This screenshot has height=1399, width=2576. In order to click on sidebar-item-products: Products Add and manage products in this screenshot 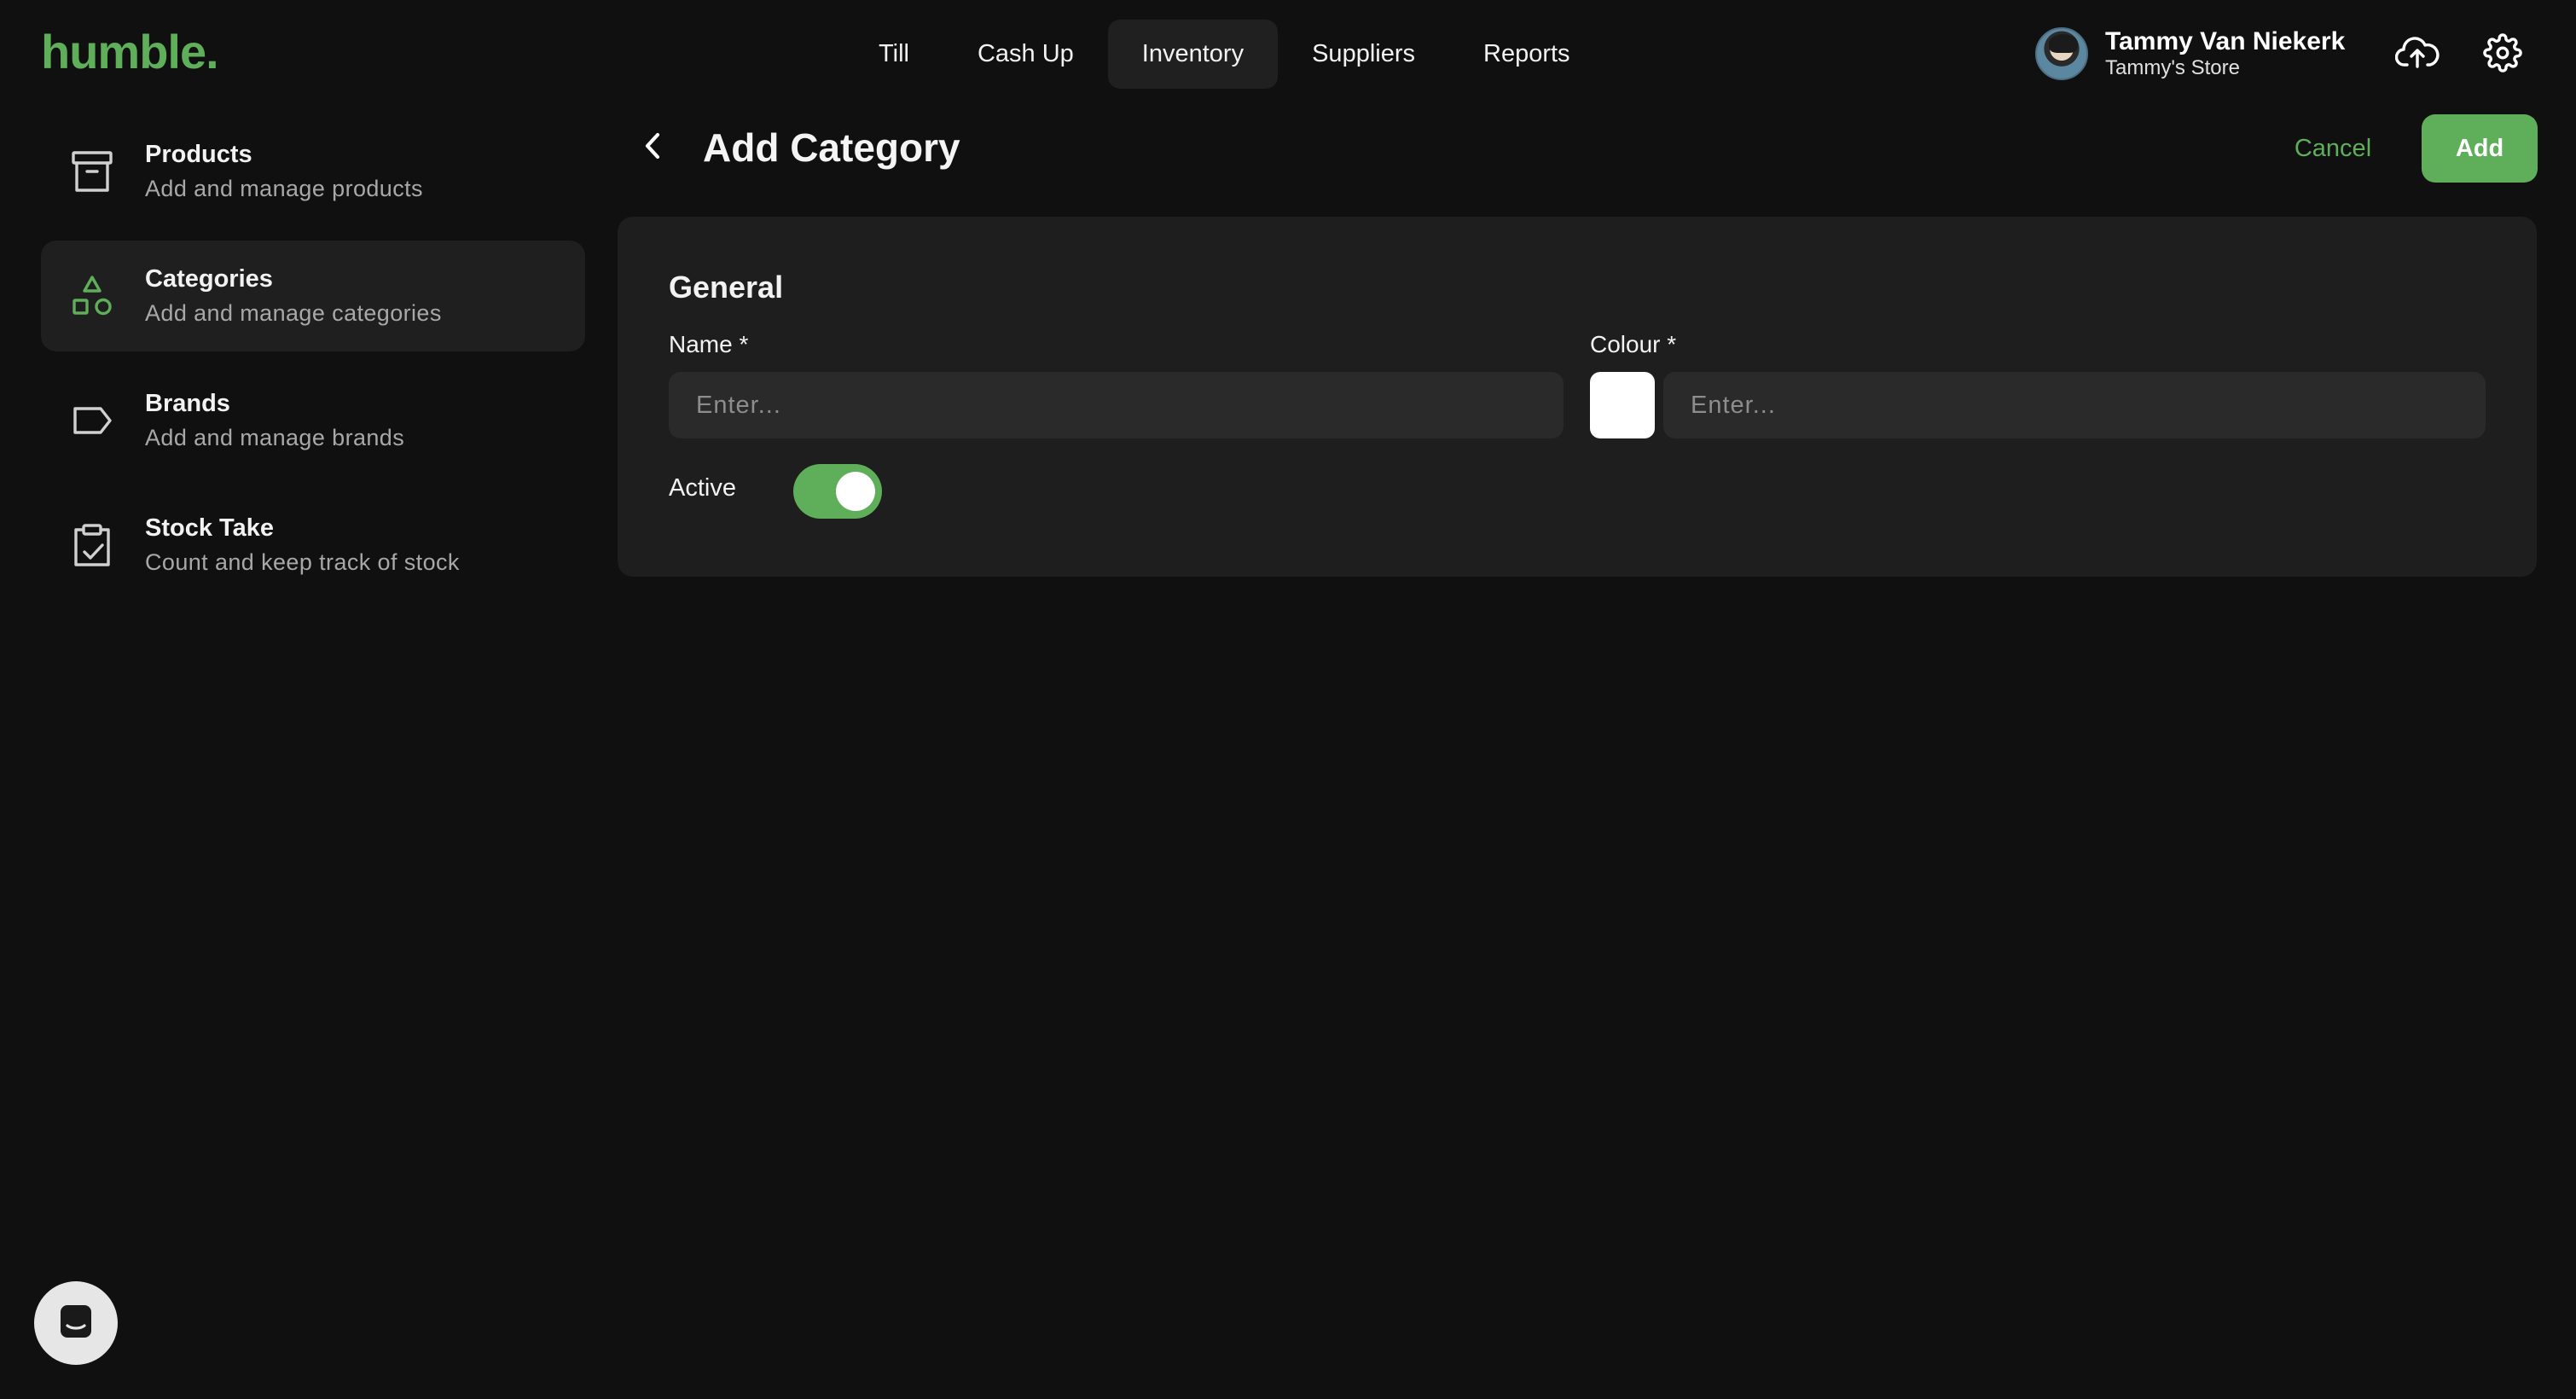, I will do `click(313, 171)`.